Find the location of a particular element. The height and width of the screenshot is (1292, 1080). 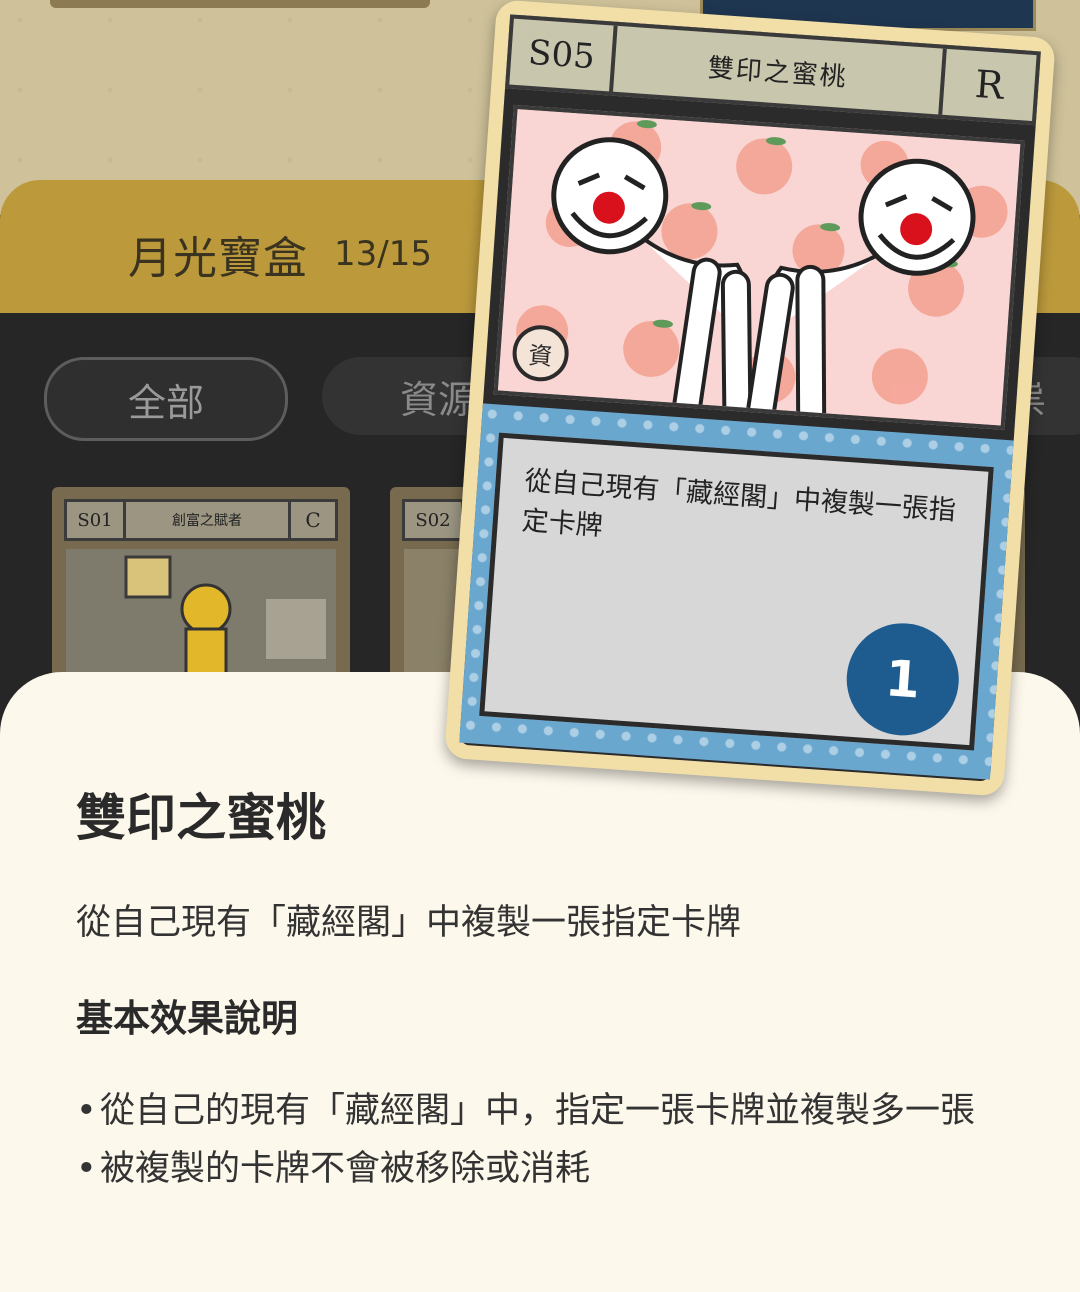

effect-item-text: 從自己的現有「藏經閣」中，指定一張卡牌並複製多一張 is located at coordinates (538, 1111).